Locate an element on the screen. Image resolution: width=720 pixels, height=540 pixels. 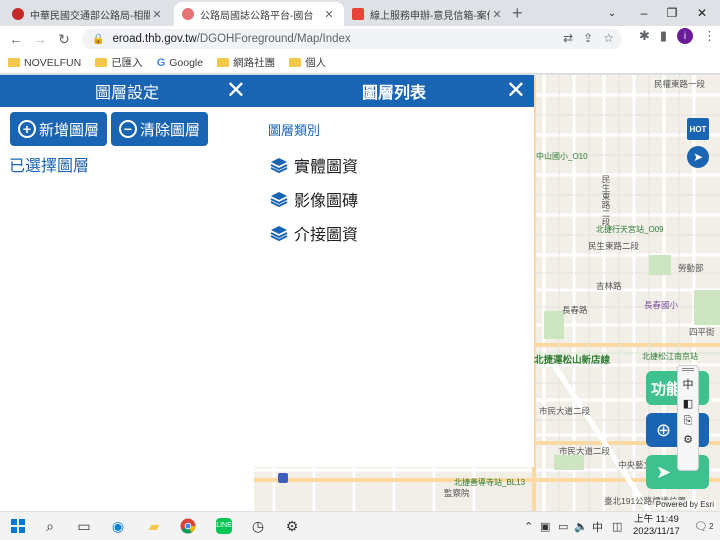
translate-icon: ⇄ is located at coordinates (568, 38).